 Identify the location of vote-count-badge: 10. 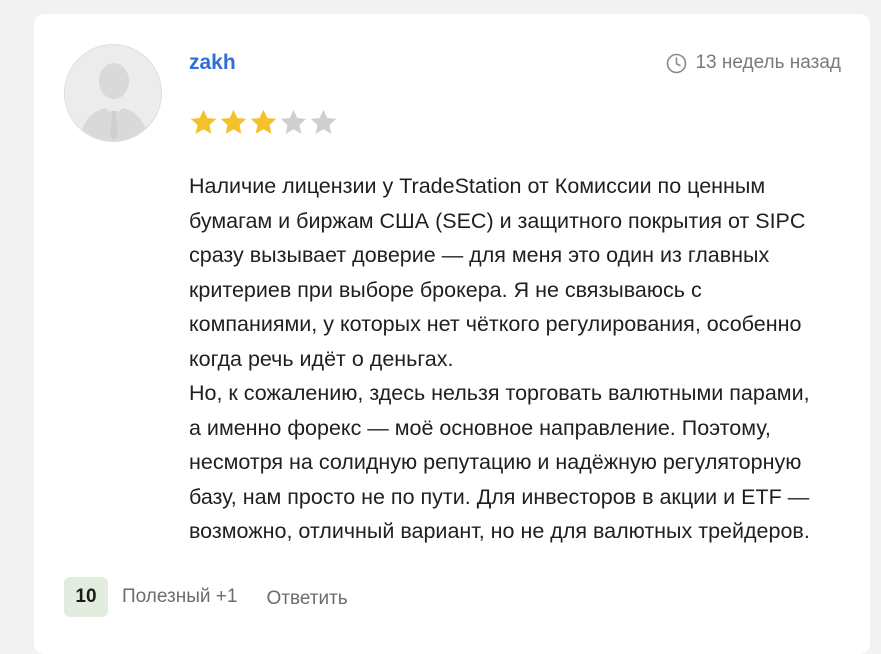
(86, 597).